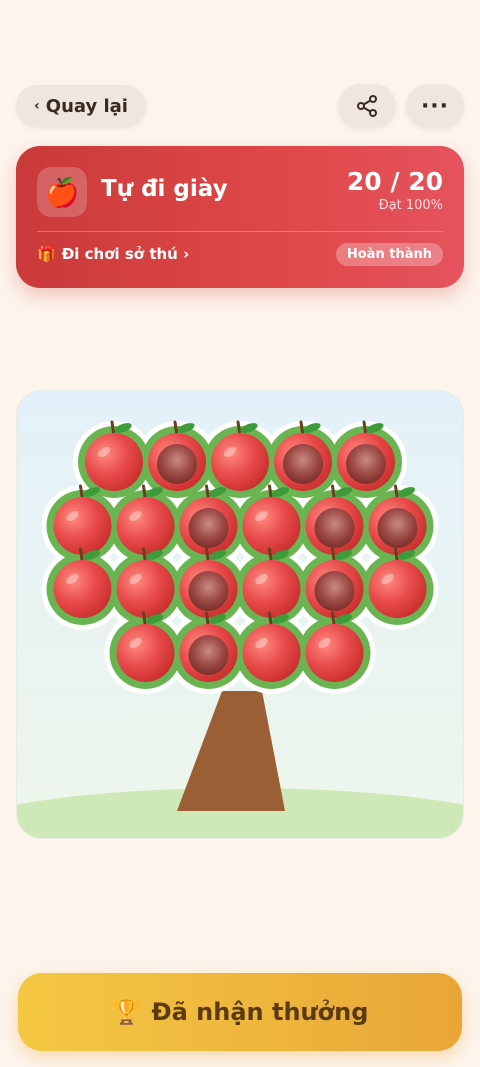 This screenshot has width=480, height=1067. I want to click on top-bar: ‹ Quay lại ···, so click(240, 106).